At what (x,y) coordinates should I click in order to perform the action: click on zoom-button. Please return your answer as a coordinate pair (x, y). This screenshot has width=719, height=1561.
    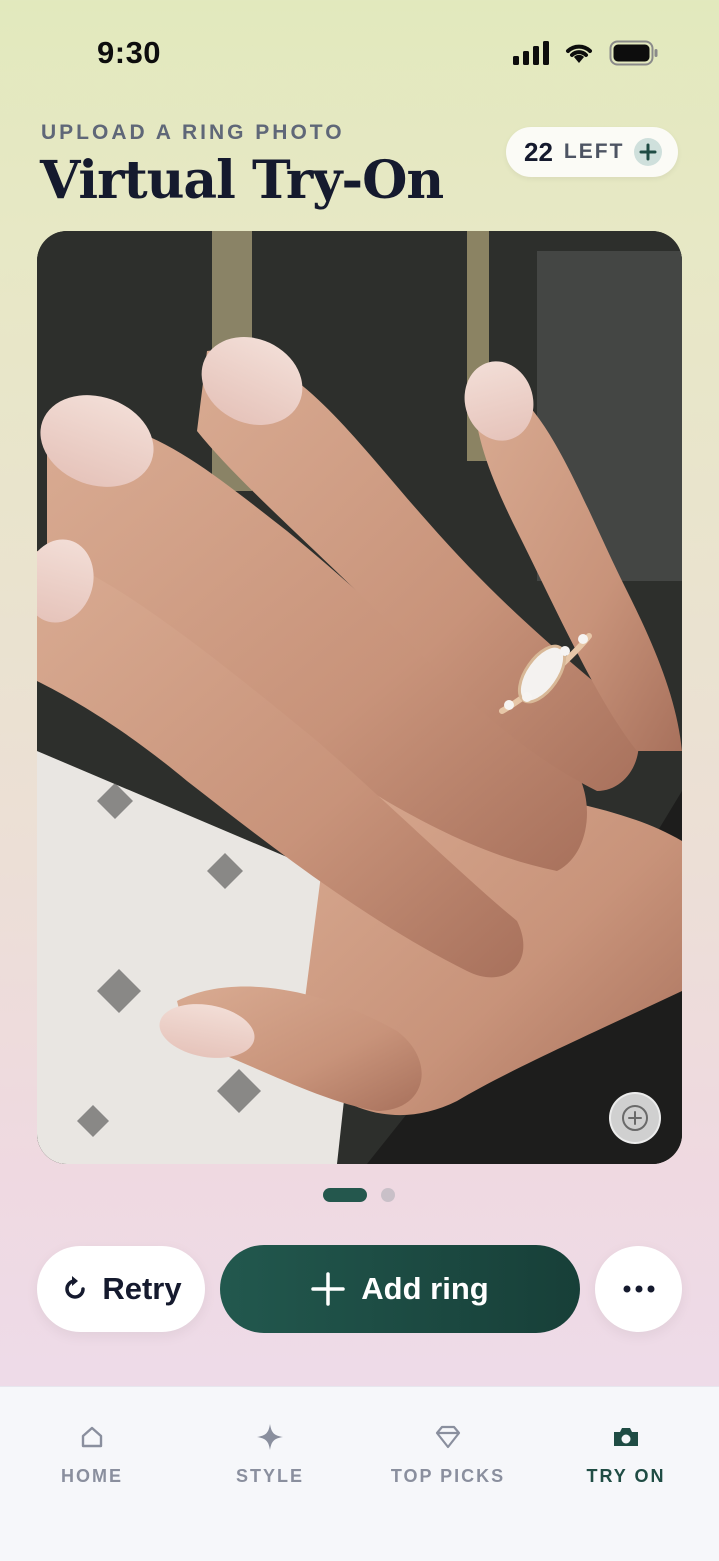
    Looking at the image, I should click on (635, 1118).